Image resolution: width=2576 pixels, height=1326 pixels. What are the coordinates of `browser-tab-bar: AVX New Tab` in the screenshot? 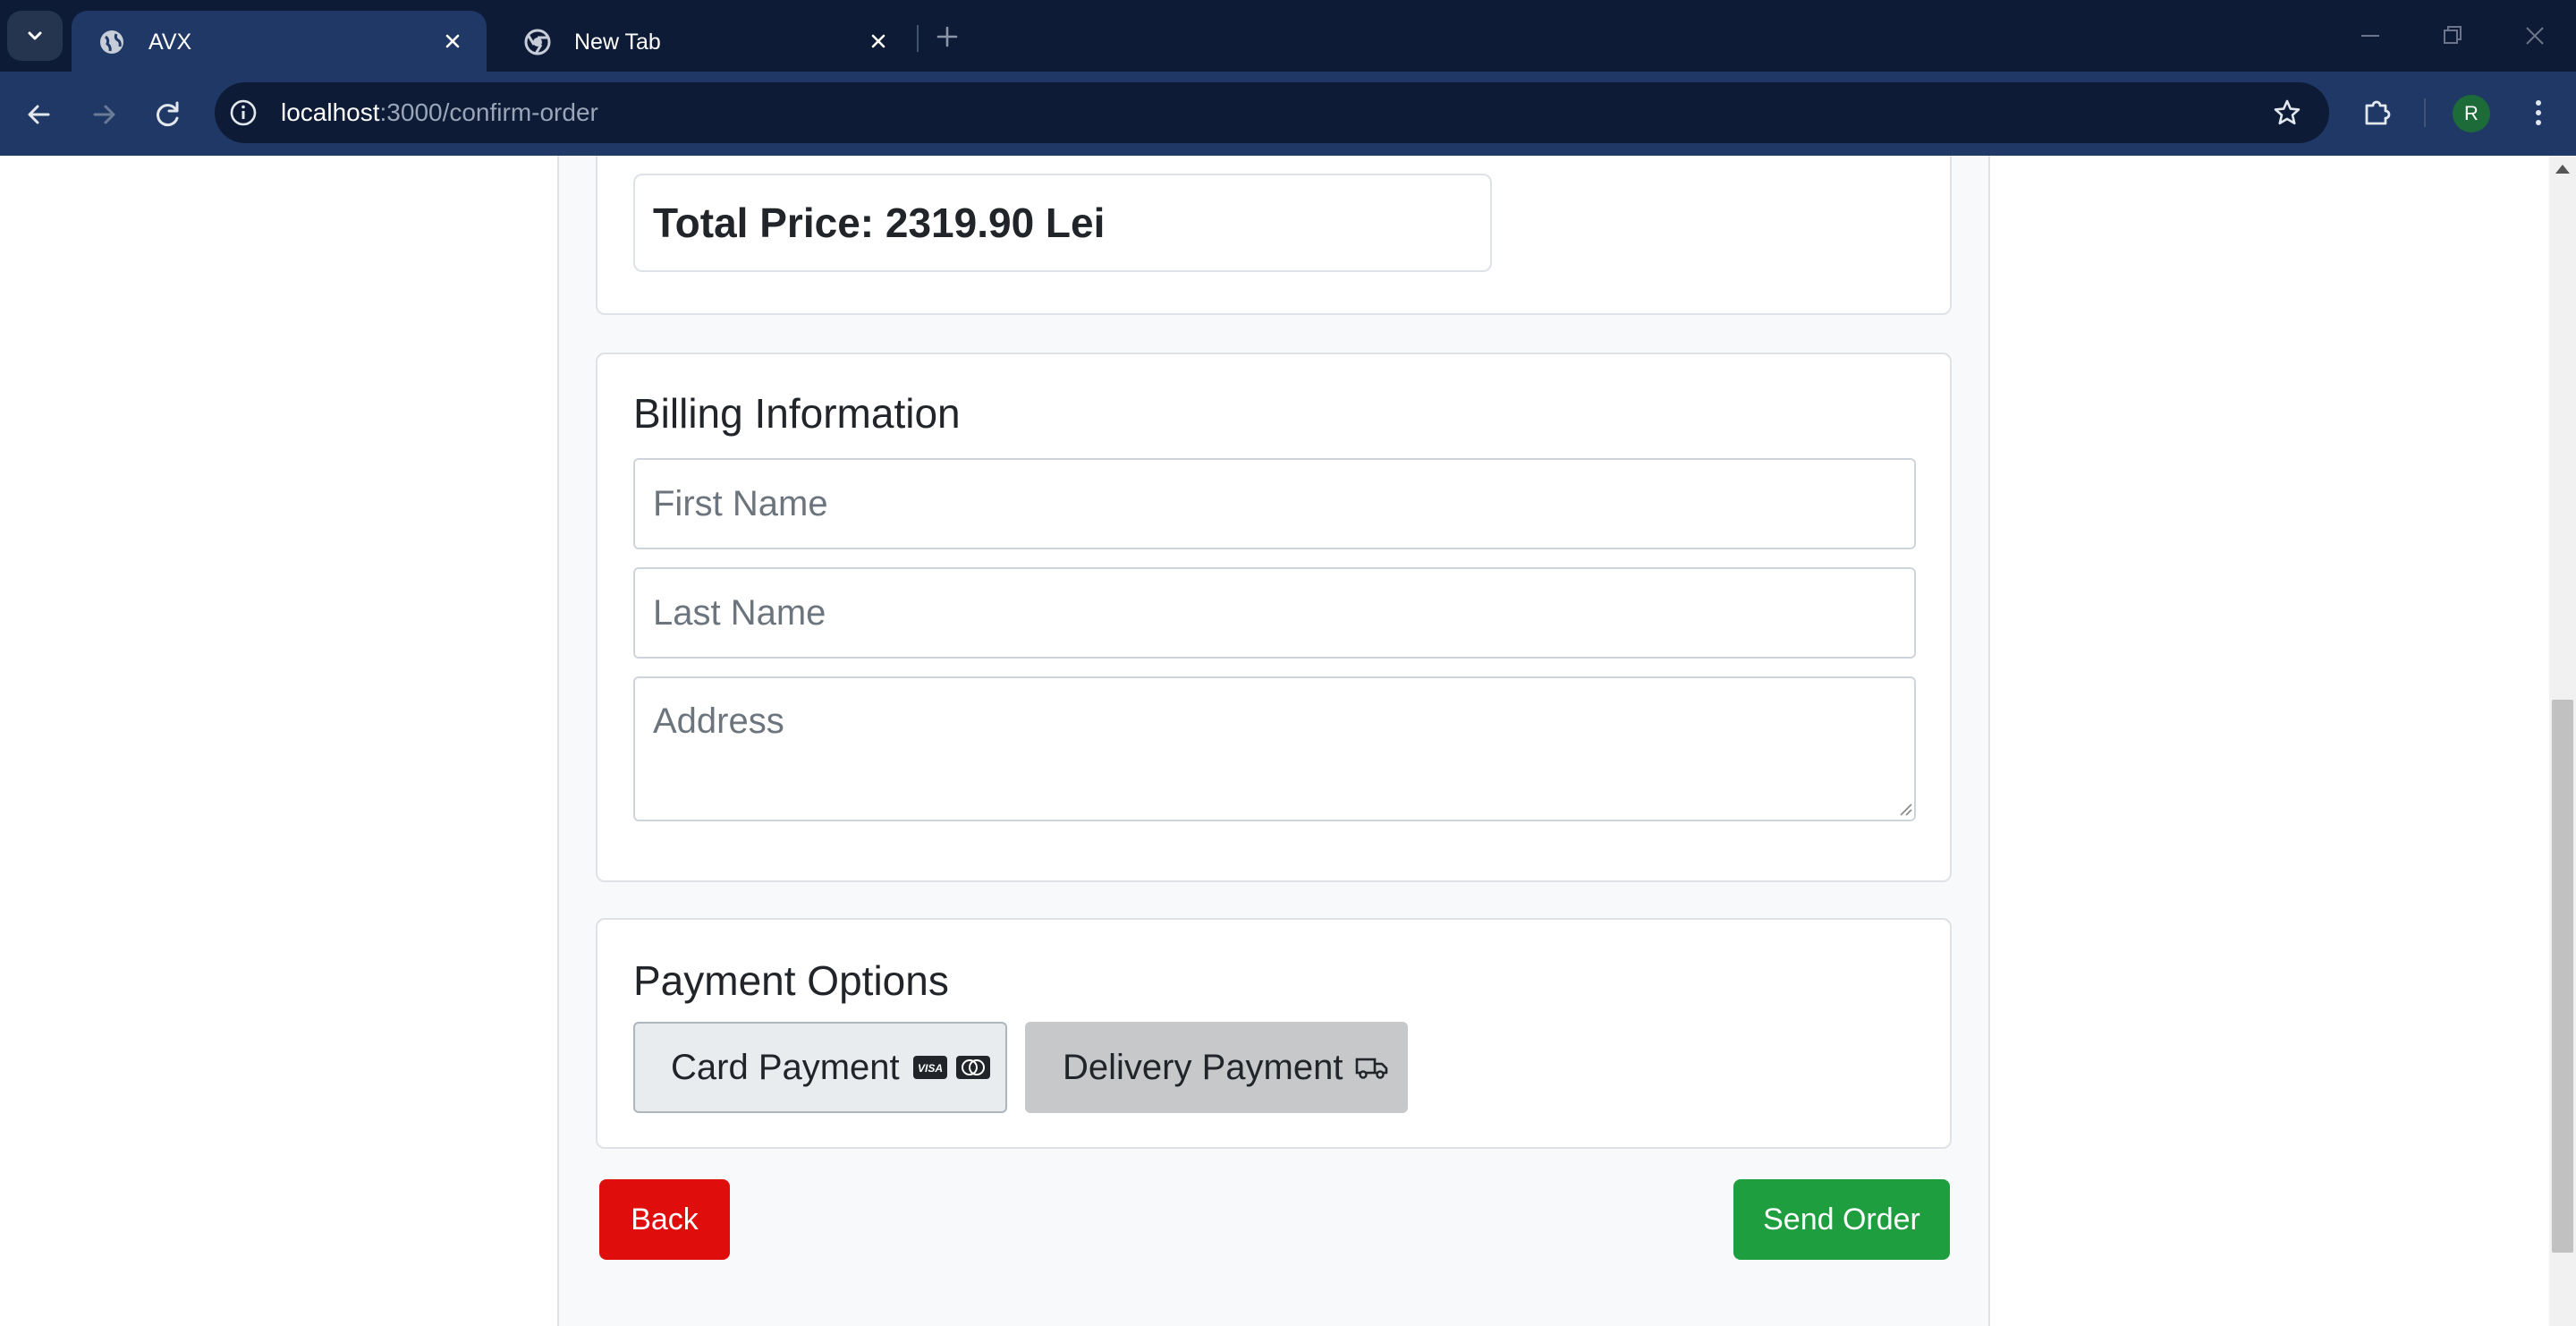 It's located at (1288, 36).